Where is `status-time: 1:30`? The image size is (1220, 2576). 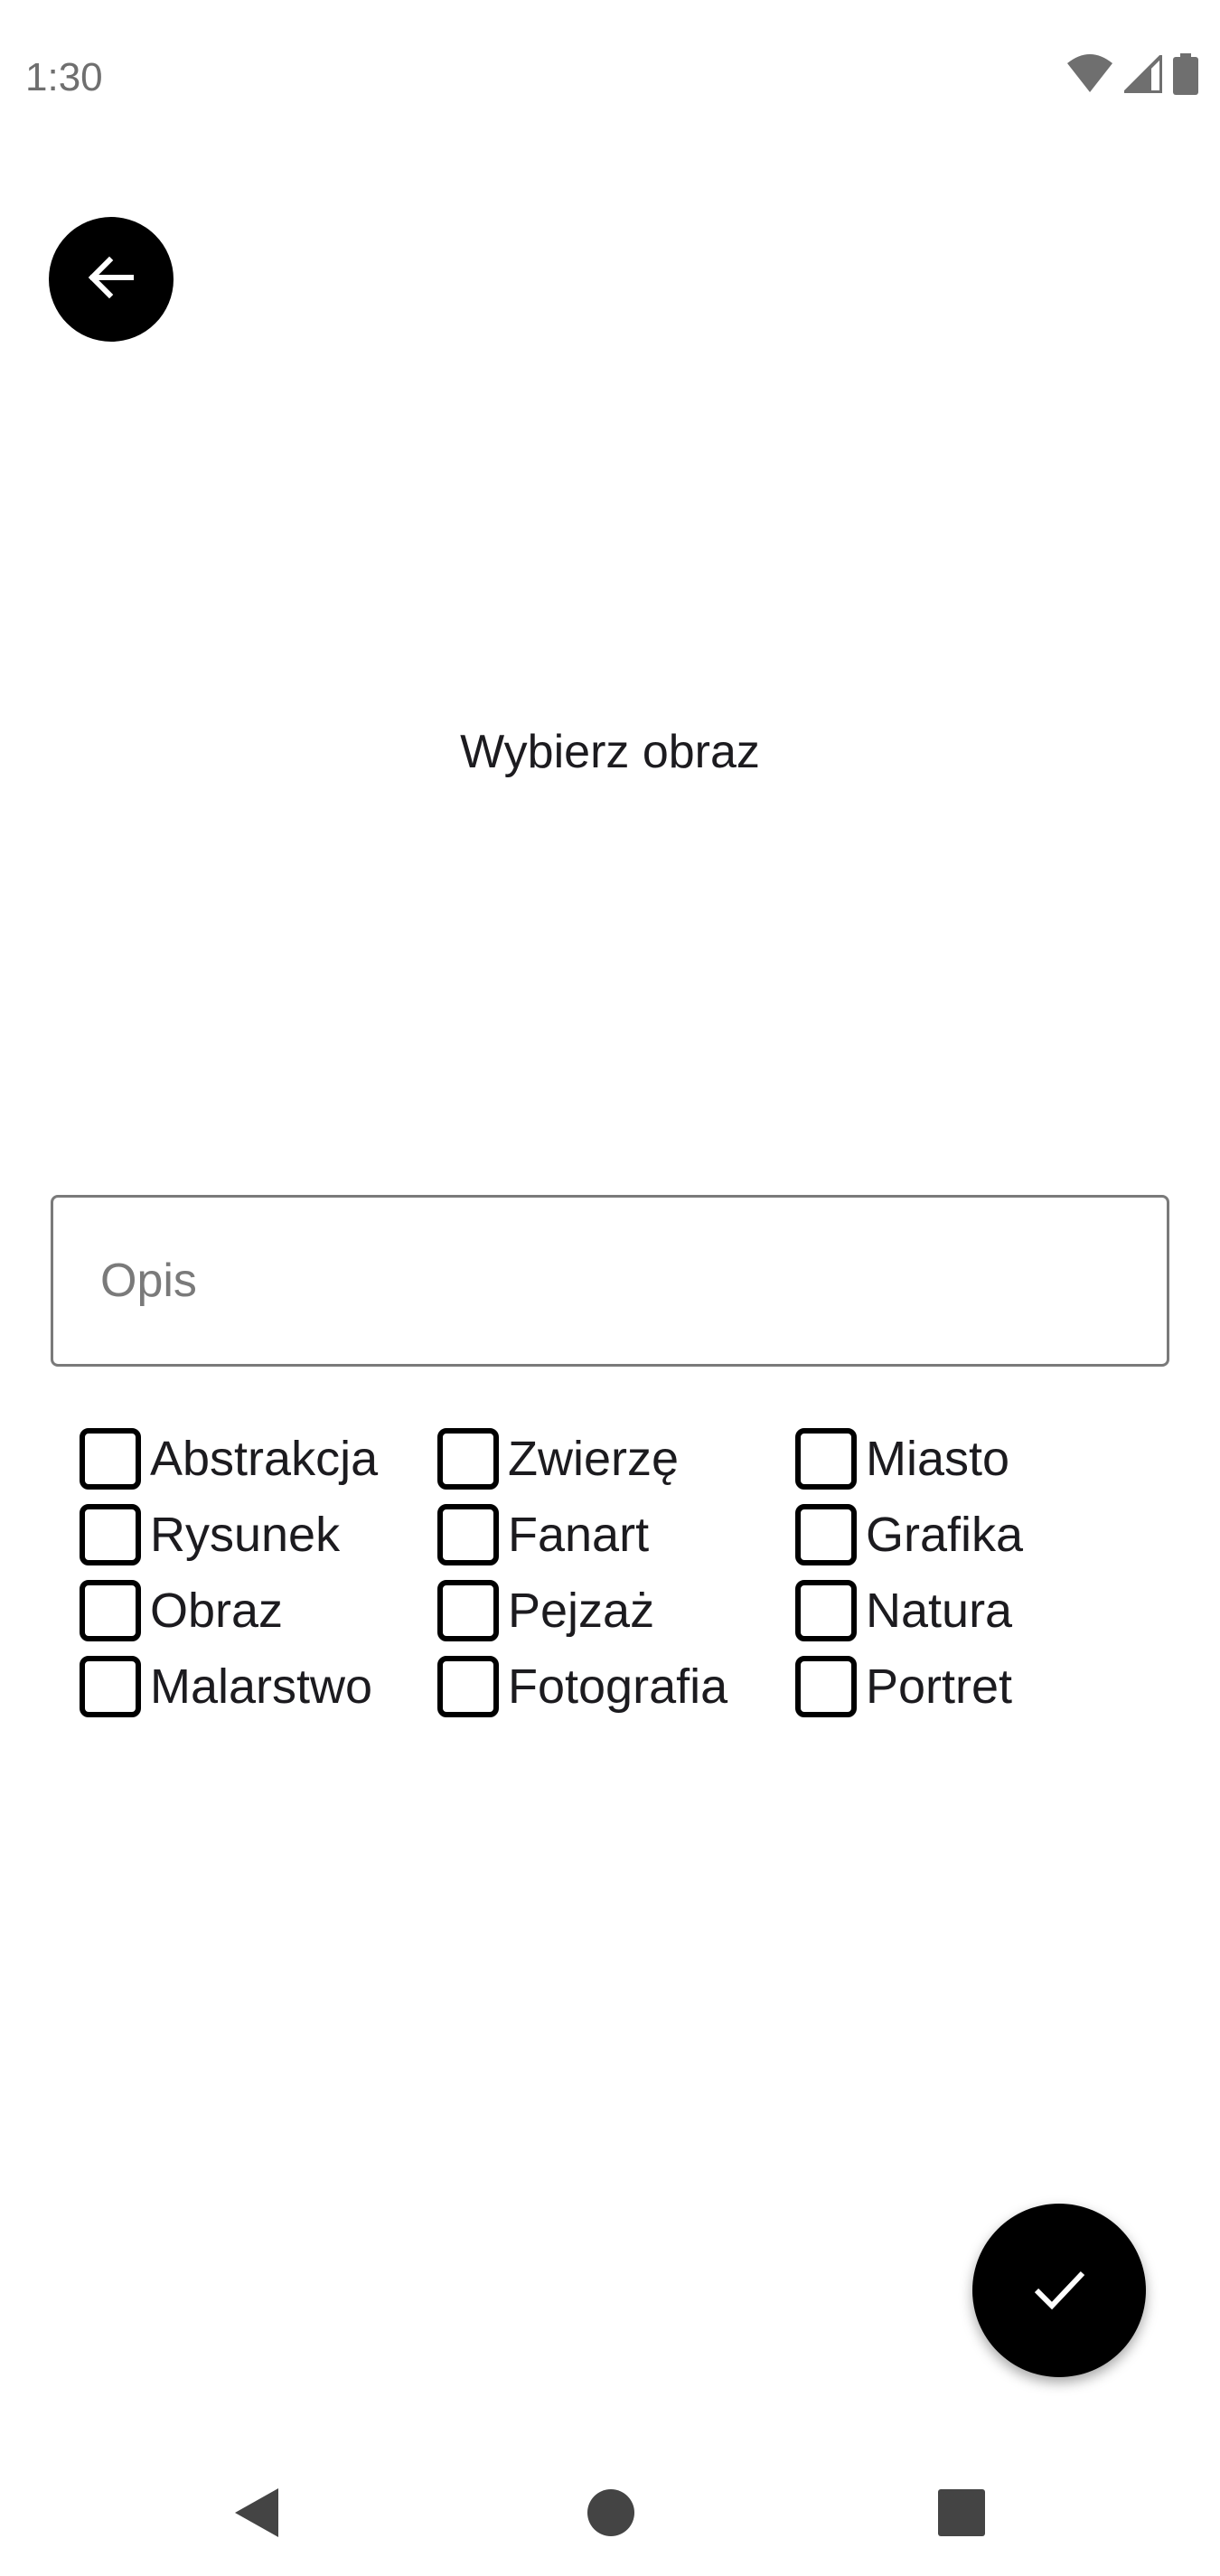
status-time: 1:30 is located at coordinates (64, 77).